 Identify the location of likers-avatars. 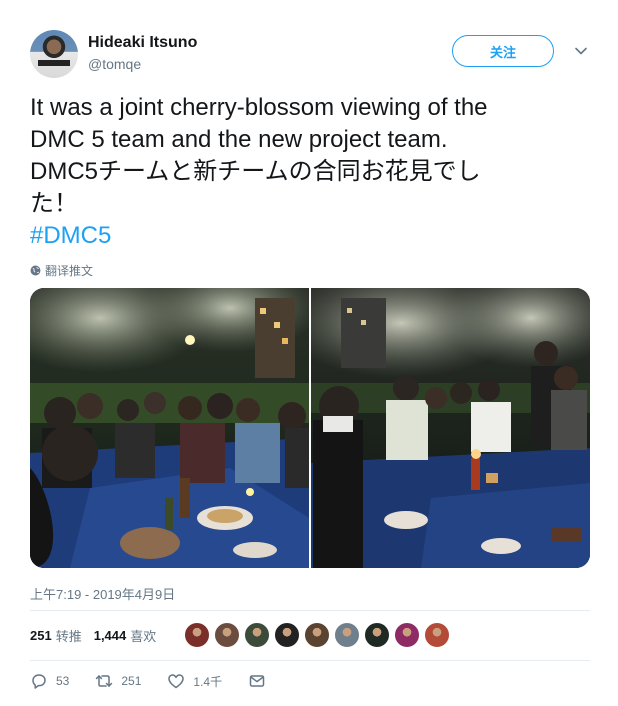
(317, 635).